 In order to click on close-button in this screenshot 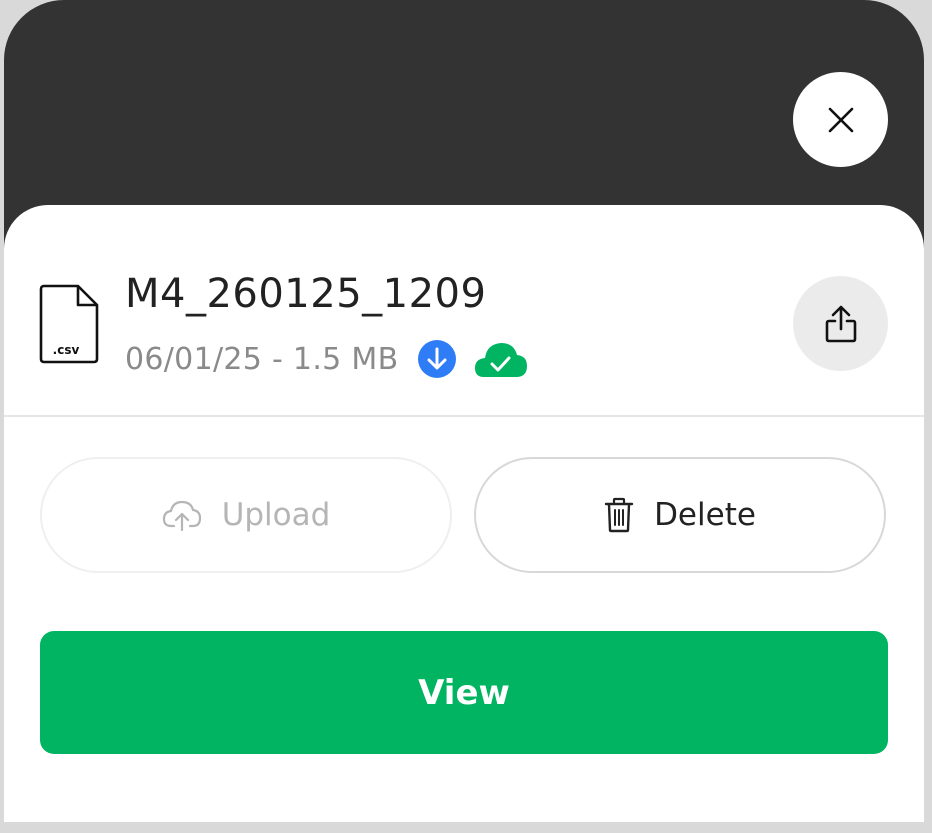, I will do `click(840, 119)`.